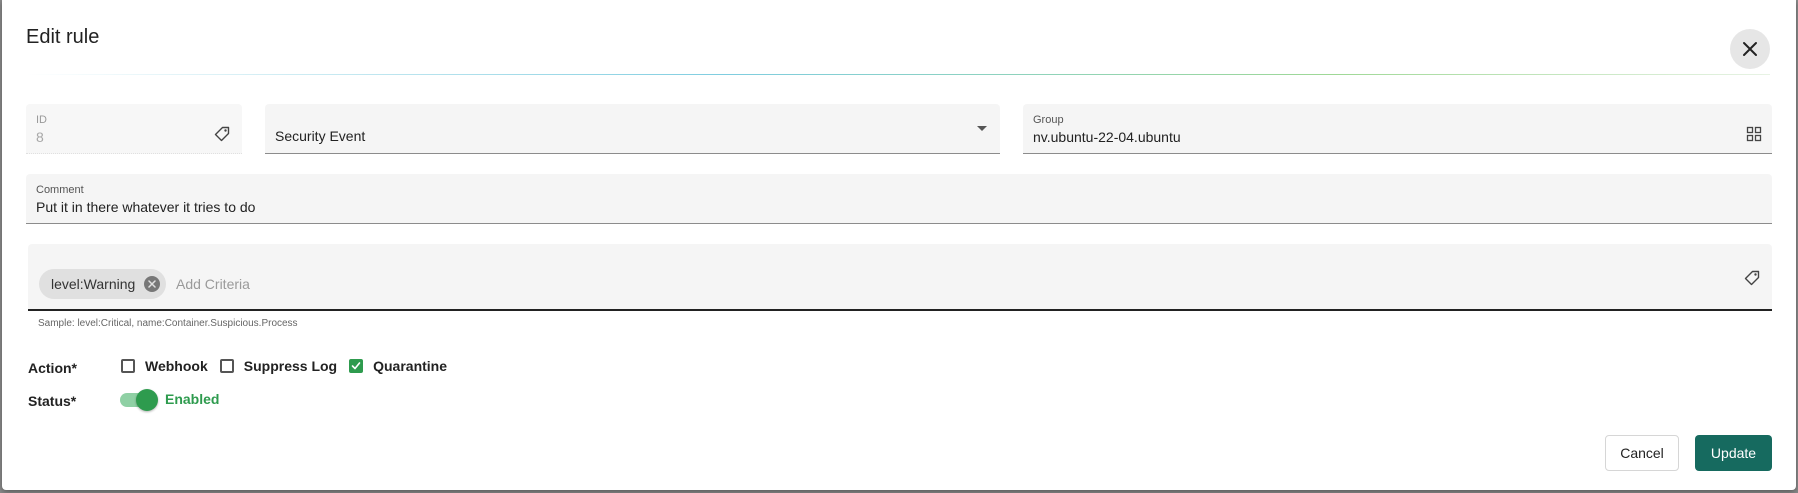 Image resolution: width=1798 pixels, height=493 pixels. What do you see at coordinates (40, 137) in the screenshot?
I see `id-field-value: 8` at bounding box center [40, 137].